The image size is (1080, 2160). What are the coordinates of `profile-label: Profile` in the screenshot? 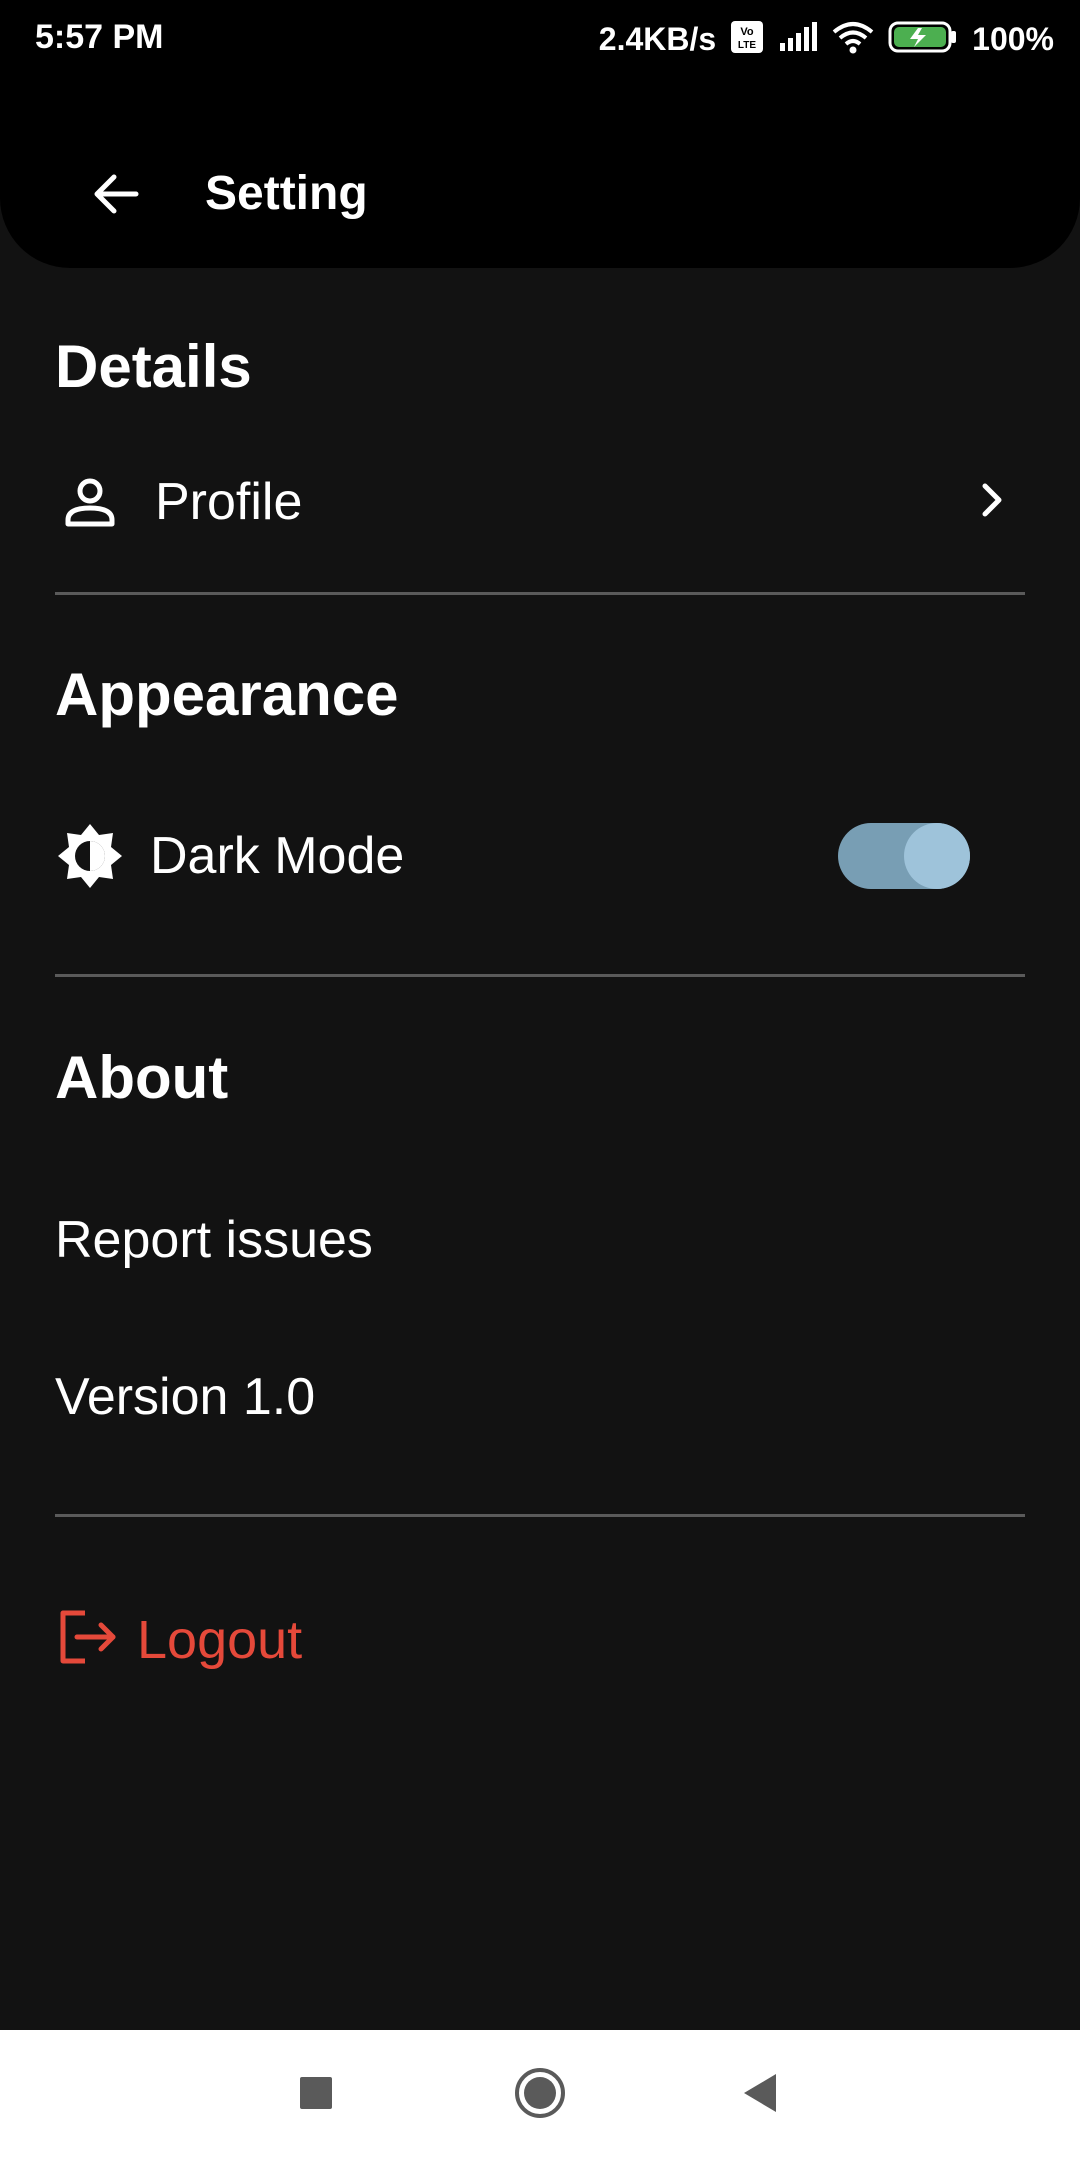 It's located at (229, 502).